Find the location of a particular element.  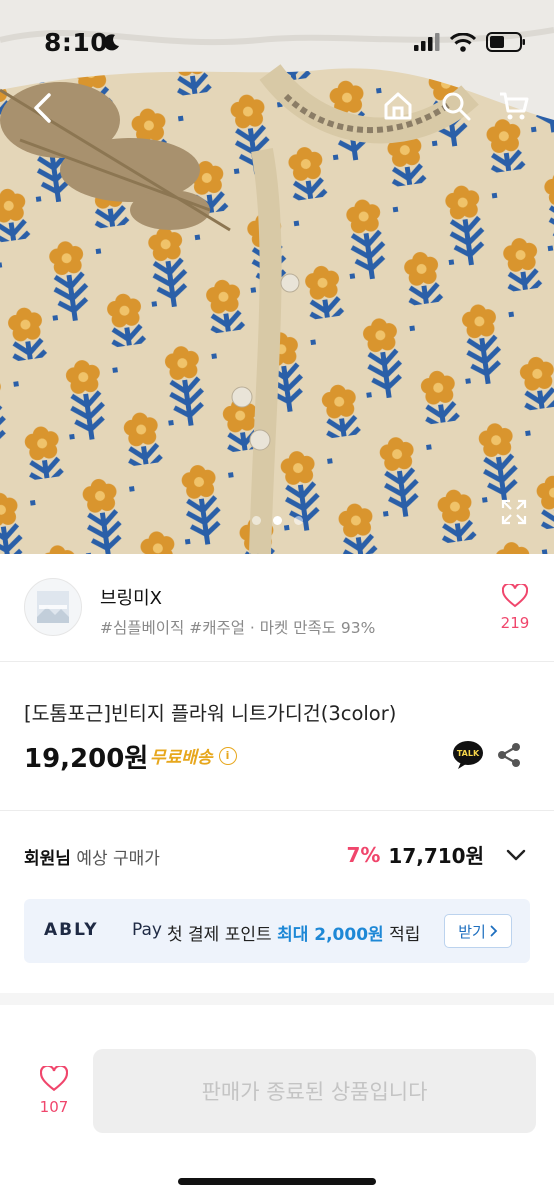

expand-icon is located at coordinates (514, 512).